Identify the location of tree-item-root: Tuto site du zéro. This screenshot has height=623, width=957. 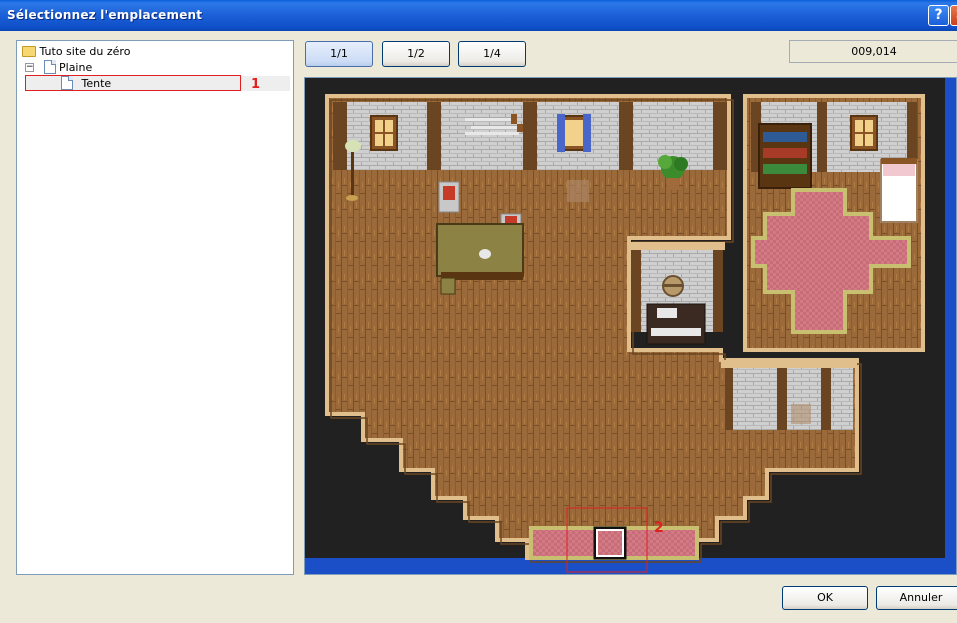
(76, 52).